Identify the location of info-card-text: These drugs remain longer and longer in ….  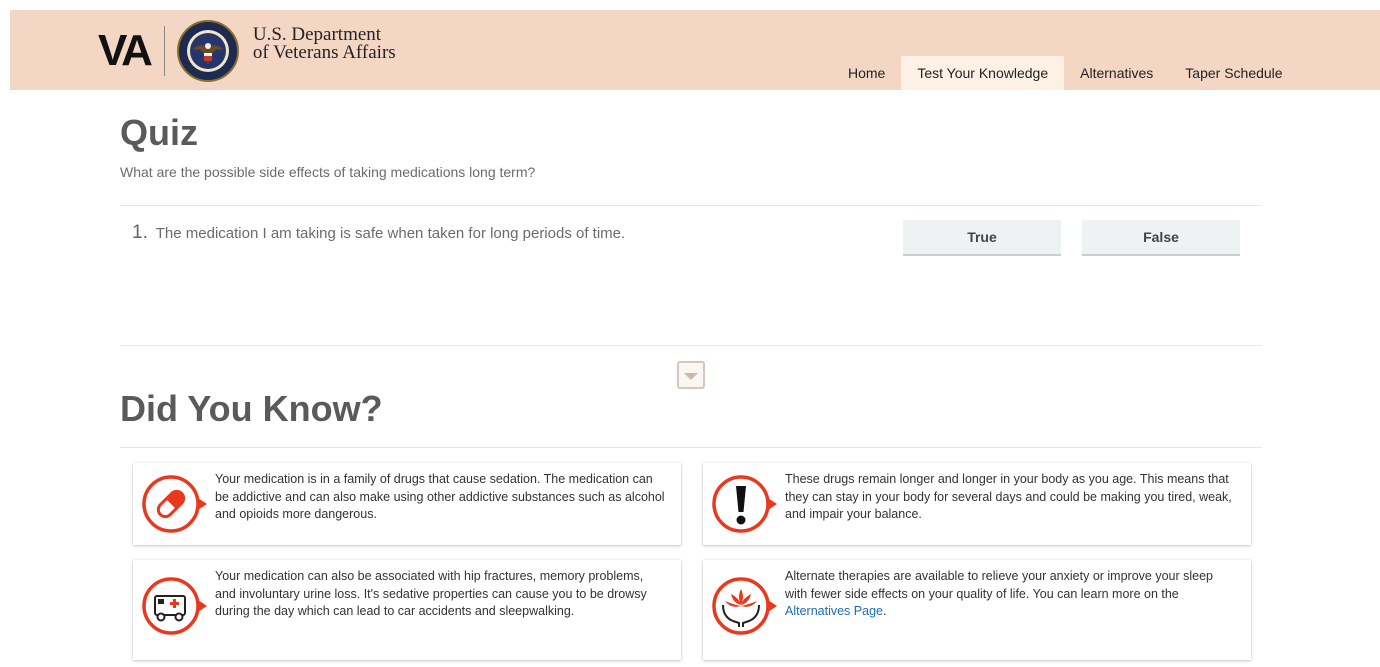
(1008, 496).